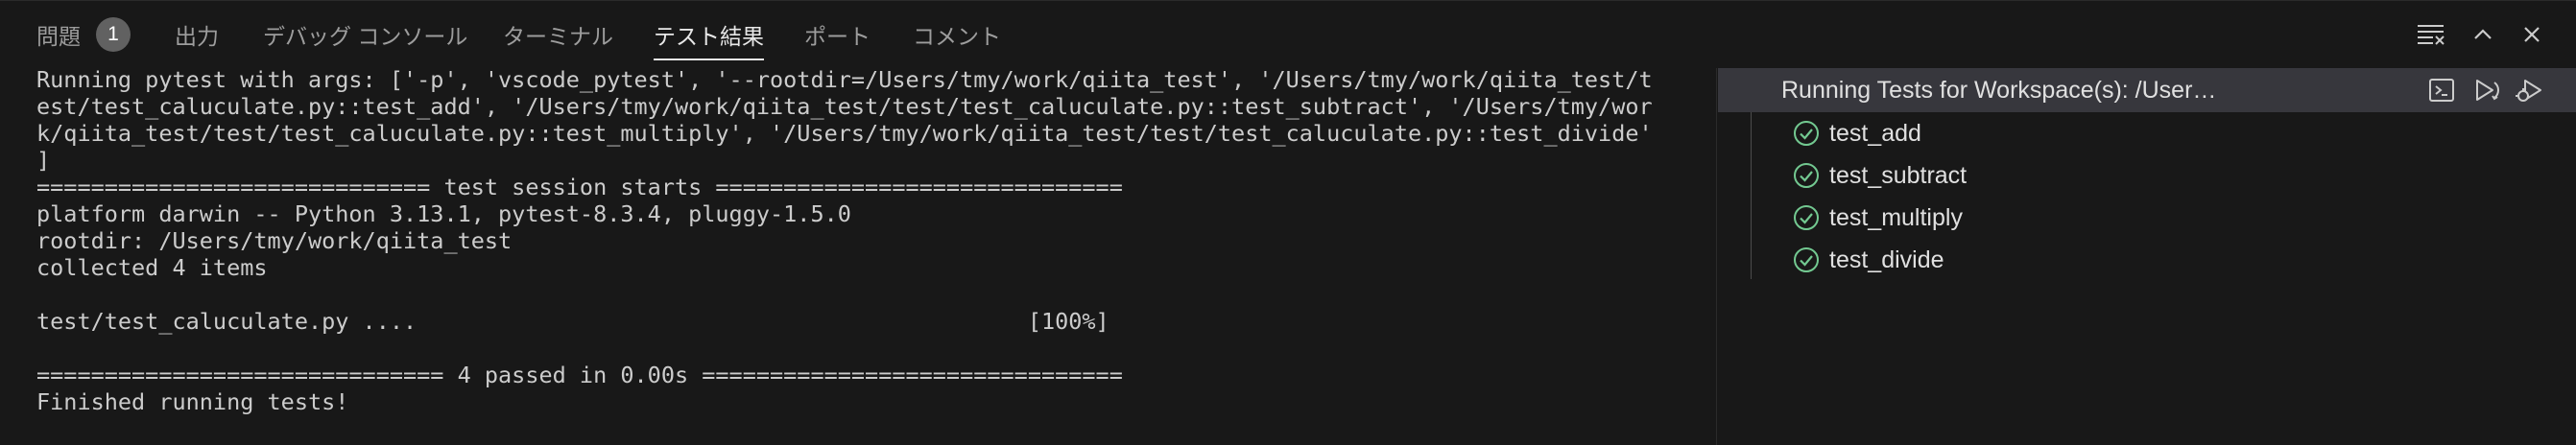 This screenshot has height=445, width=2576. I want to click on tab-test-results: テスト結果, so click(709, 34).